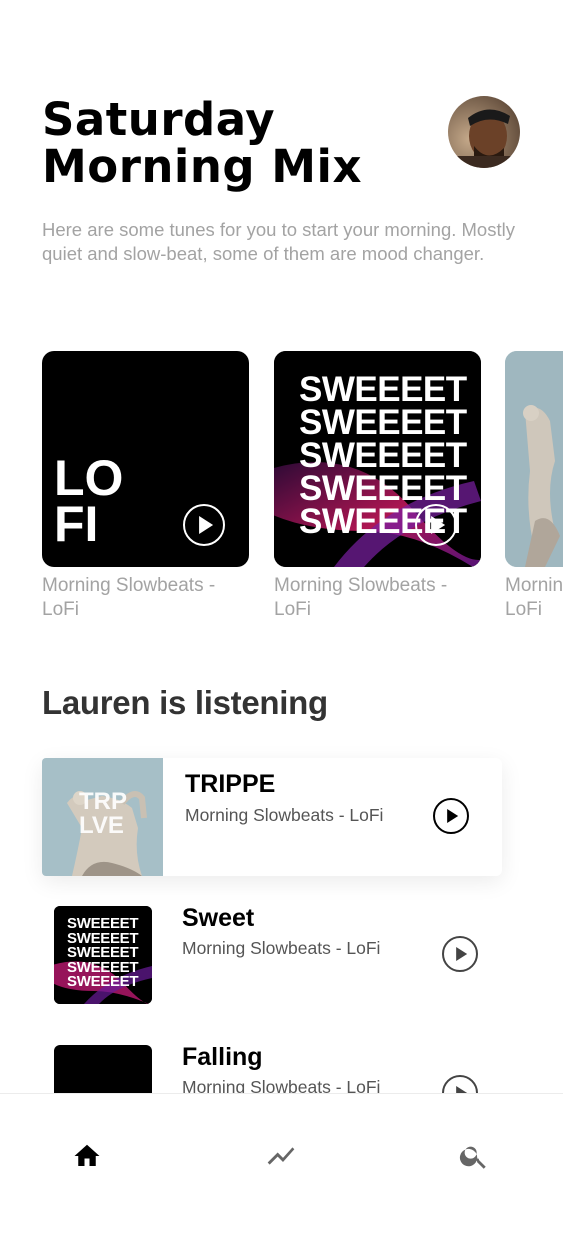 The image size is (563, 1236). I want to click on playlist-card-lofi: LO FI Morning Slowbeats - LoFi, so click(145, 486).